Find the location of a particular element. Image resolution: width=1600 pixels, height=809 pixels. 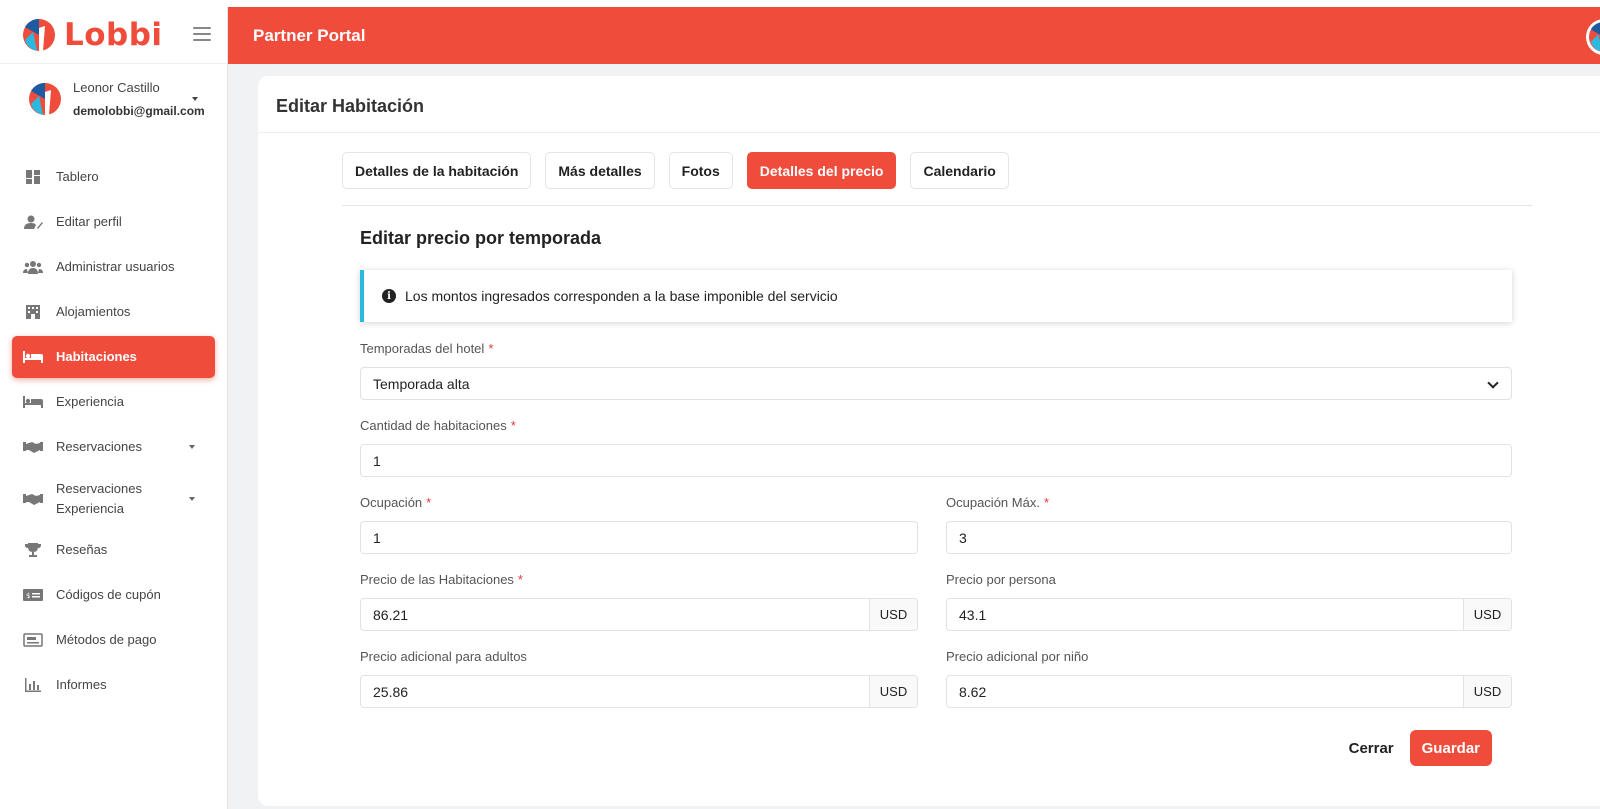

child-extra-input: 8.62 is located at coordinates (1205, 691).